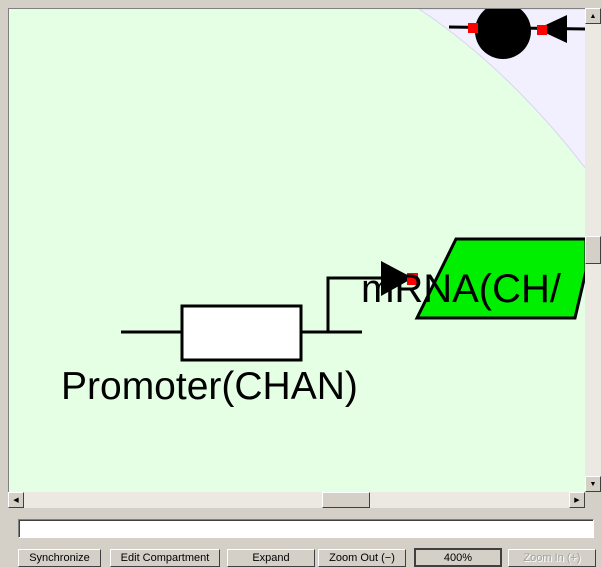 This screenshot has height=567, width=602. Describe the element at coordinates (593, 500) in the screenshot. I see `scrollbar-corner` at that location.